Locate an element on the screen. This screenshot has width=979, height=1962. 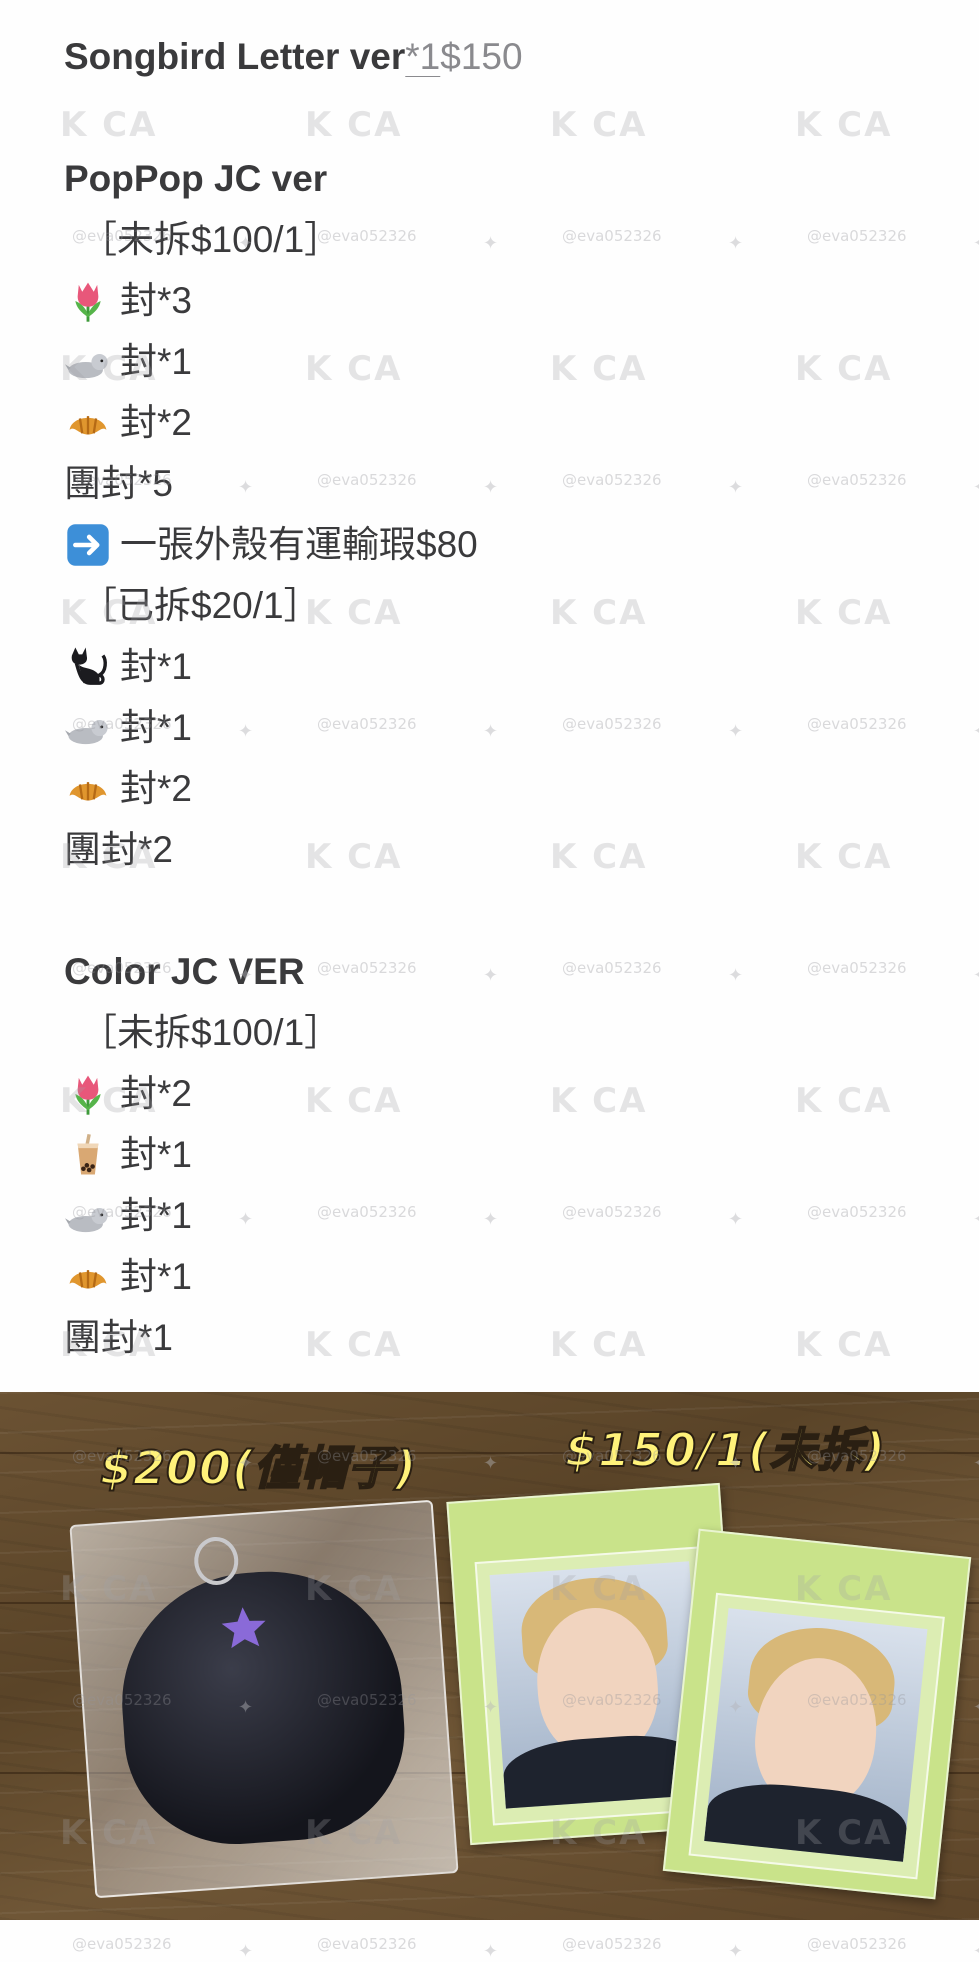
color-title: Color JC VER is located at coordinates (184, 971).